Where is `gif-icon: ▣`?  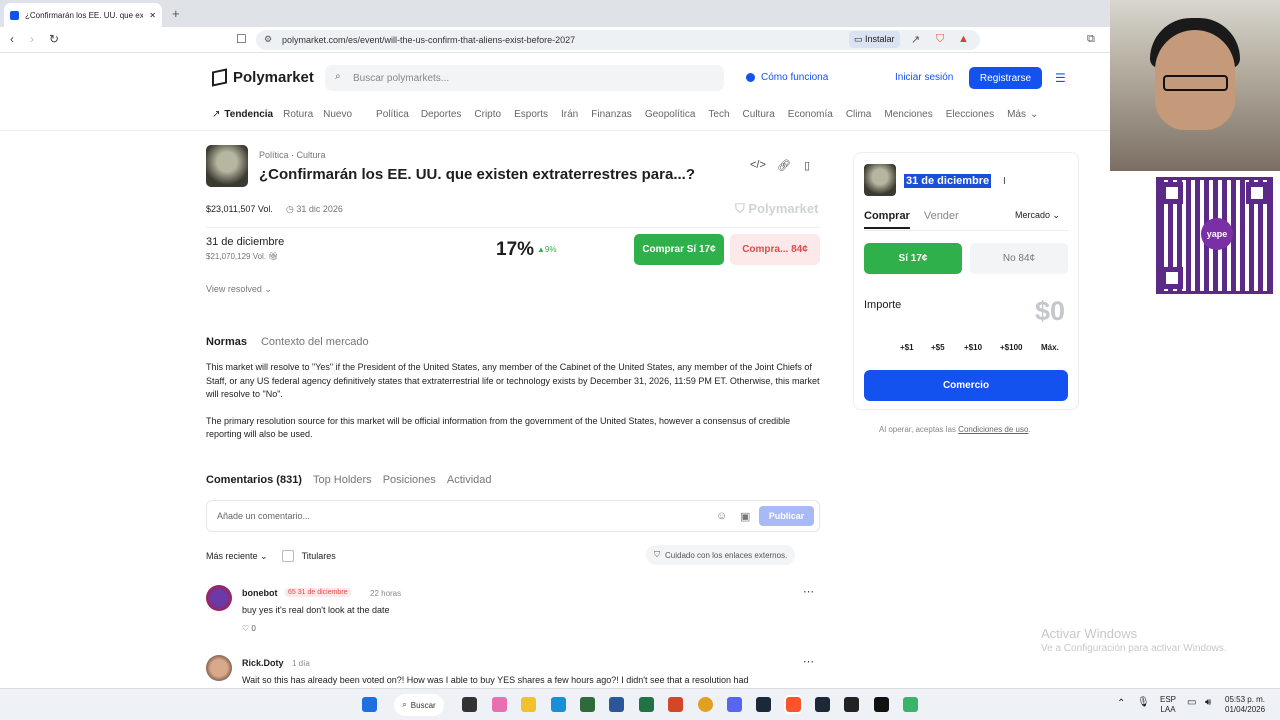 gif-icon: ▣ is located at coordinates (745, 516).